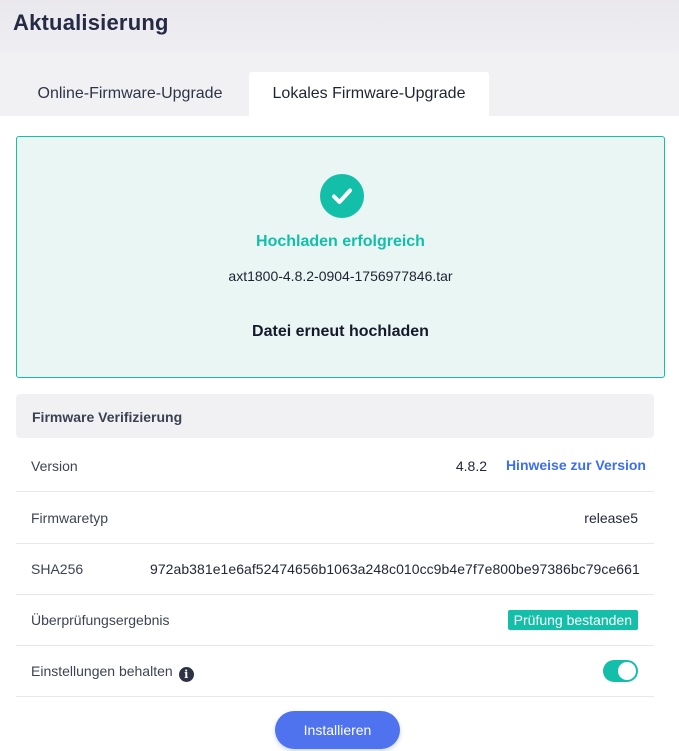 Image resolution: width=679 pixels, height=751 pixels. I want to click on keep-settings-row: Einstellungen behalten i, so click(335, 671).